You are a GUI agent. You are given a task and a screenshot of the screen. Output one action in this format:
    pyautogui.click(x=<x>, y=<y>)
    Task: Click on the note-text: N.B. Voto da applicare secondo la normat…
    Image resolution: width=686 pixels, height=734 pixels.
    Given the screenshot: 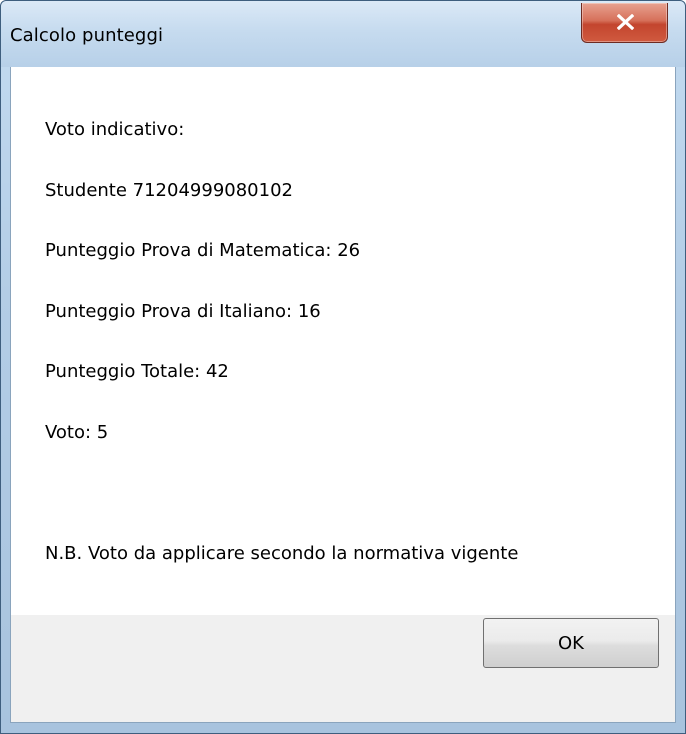 What is the action you would take?
    pyautogui.click(x=282, y=553)
    